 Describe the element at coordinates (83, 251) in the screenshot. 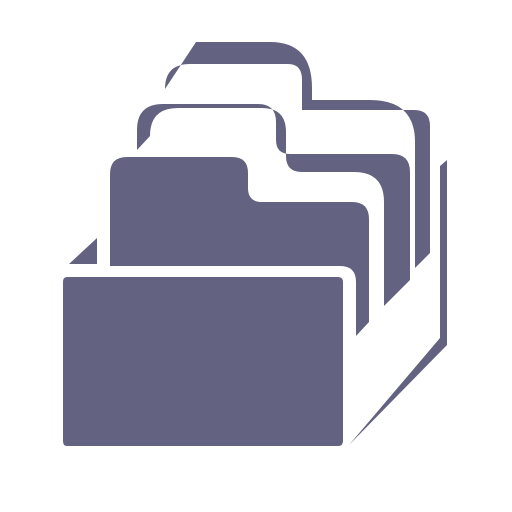

I see `folder-stack-left-wedge` at that location.